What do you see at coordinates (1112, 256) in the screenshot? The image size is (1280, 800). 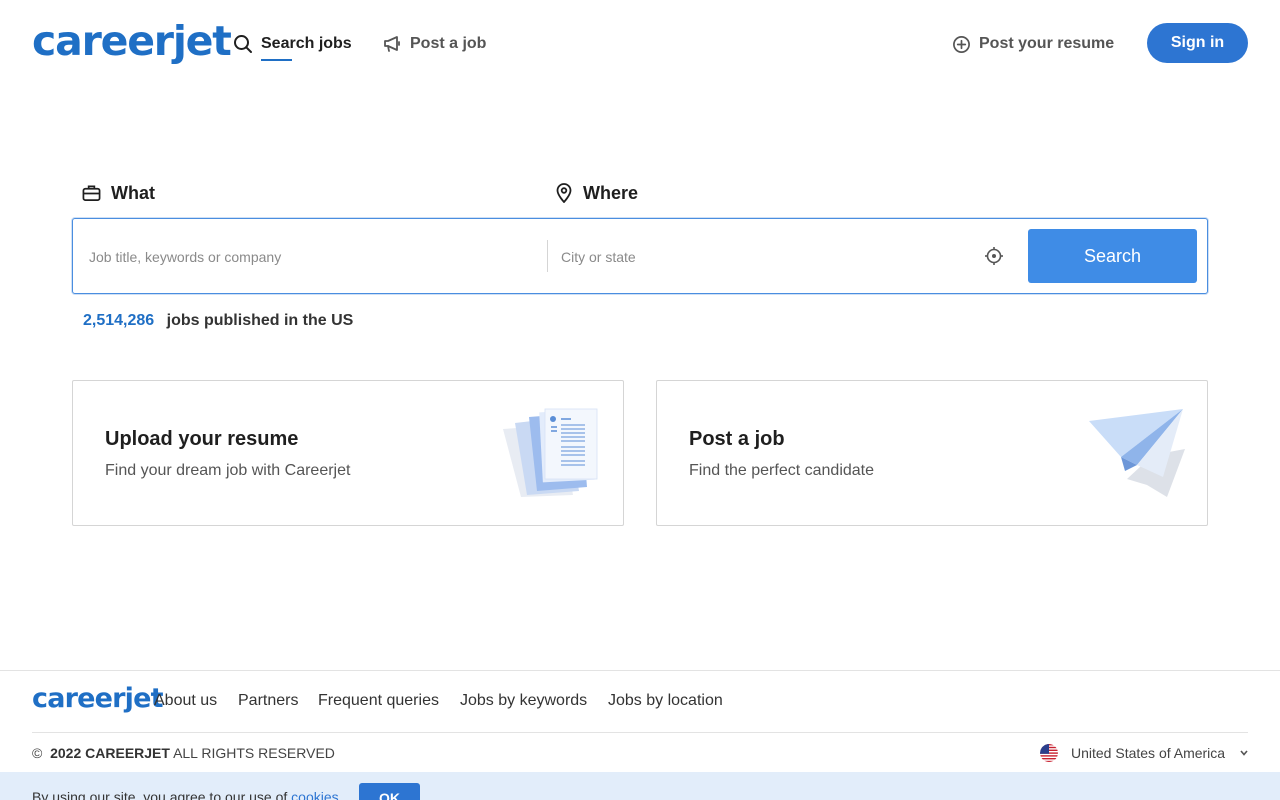 I see `search-button: Search` at bounding box center [1112, 256].